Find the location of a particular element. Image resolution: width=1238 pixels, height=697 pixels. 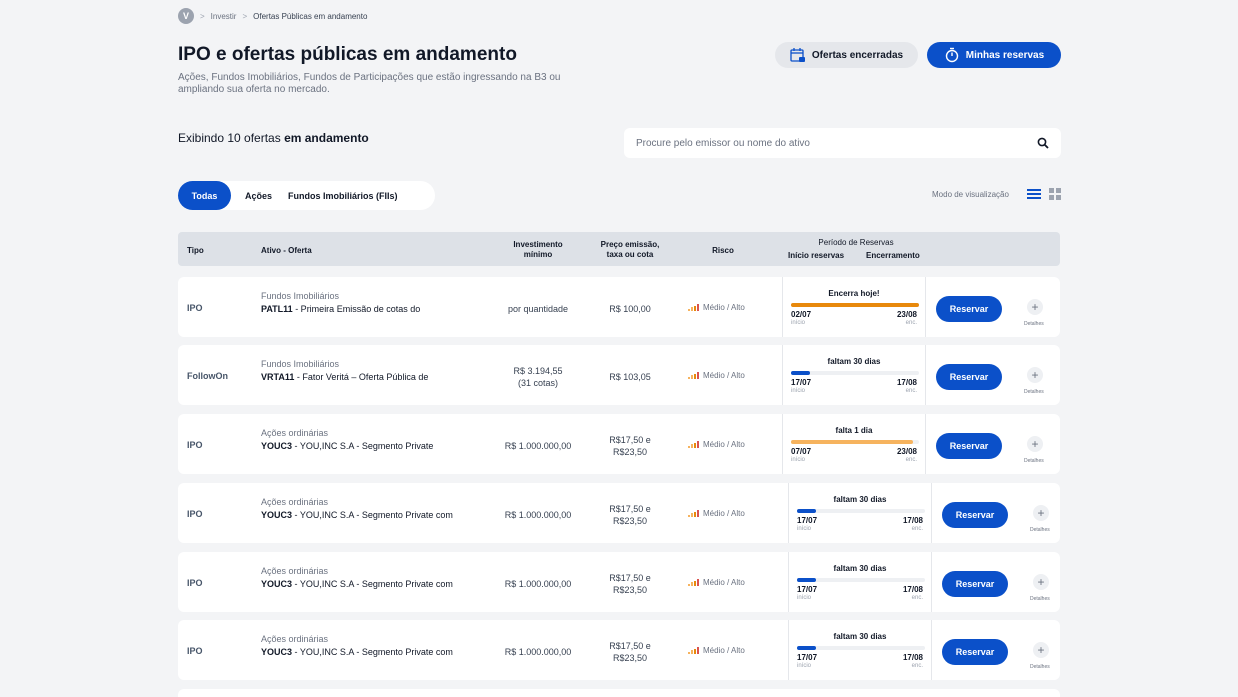

row-reservation-period: Encerra hoje! 02/07 23/08 início enc. is located at coordinates (854, 307).